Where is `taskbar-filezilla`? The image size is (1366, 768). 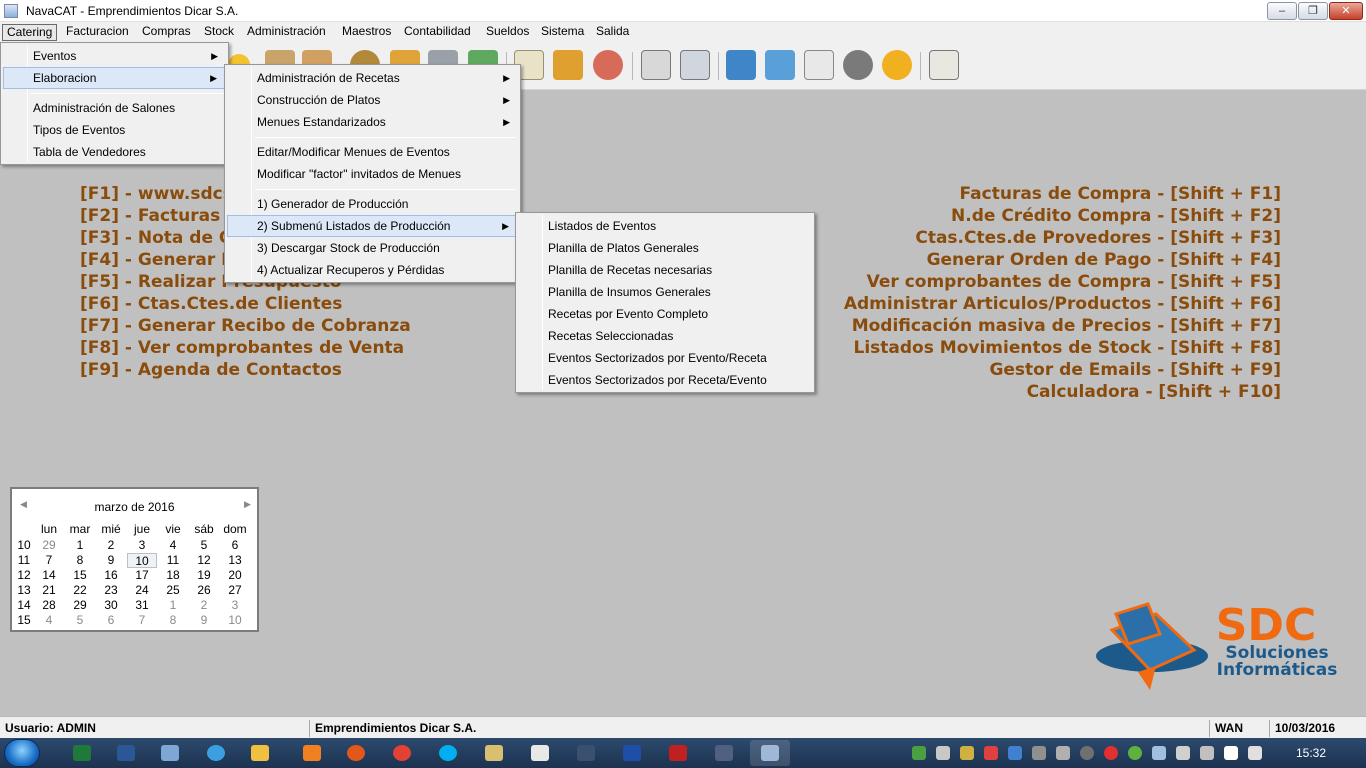
taskbar-filezilla is located at coordinates (678, 753).